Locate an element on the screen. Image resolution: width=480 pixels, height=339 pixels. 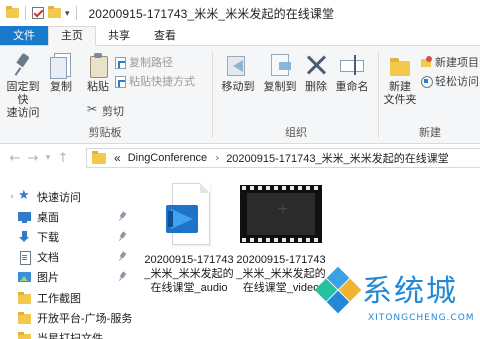
sidebar-item-documents: 文档 is located at coordinates (68, 256).